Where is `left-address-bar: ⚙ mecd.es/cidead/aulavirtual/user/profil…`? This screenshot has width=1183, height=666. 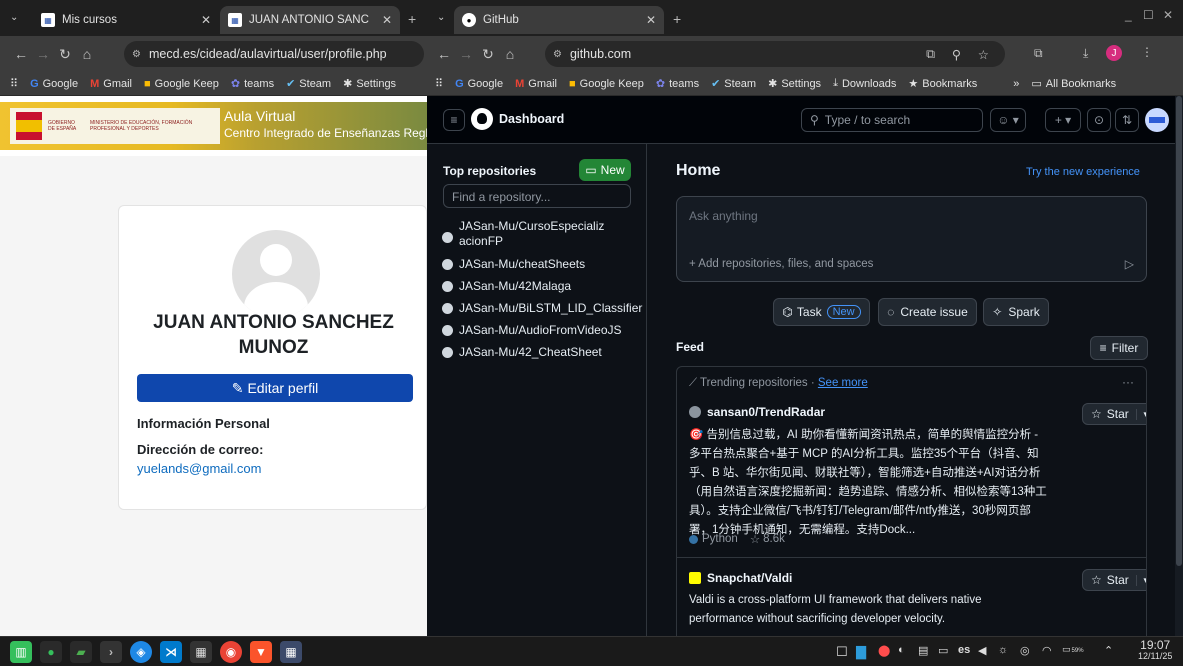 left-address-bar: ⚙ mecd.es/cidead/aulavirtual/user/profil… is located at coordinates (274, 54).